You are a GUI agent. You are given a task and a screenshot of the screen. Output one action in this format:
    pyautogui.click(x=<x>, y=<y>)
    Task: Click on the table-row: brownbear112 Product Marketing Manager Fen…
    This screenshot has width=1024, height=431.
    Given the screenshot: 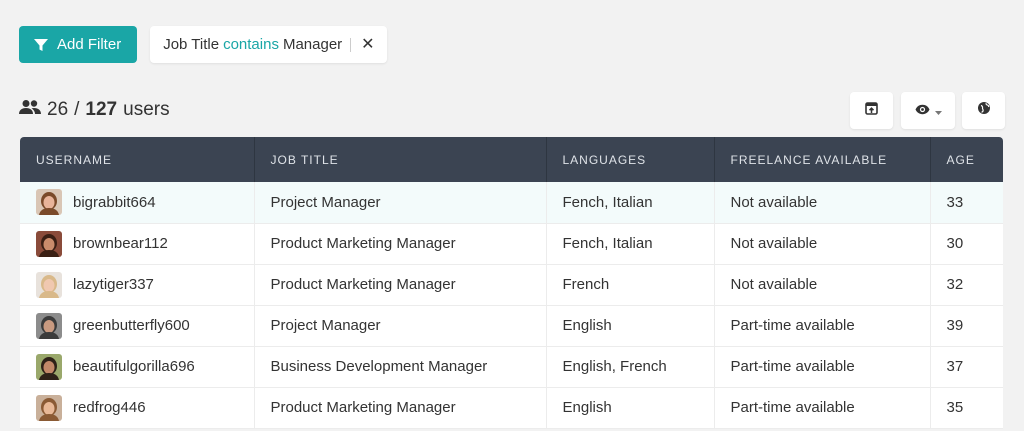 What is the action you would take?
    pyautogui.click(x=511, y=244)
    